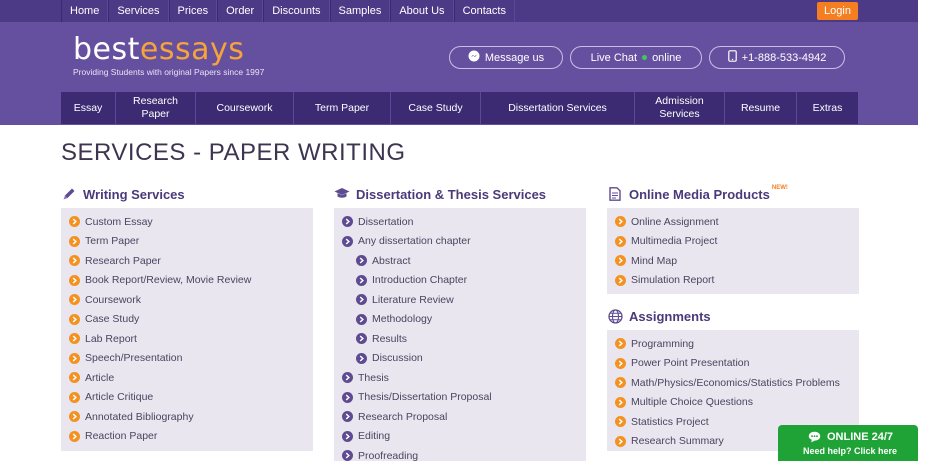 This screenshot has height=461, width=929. I want to click on list-item: Thesis/Dissertation Proposal, so click(417, 397).